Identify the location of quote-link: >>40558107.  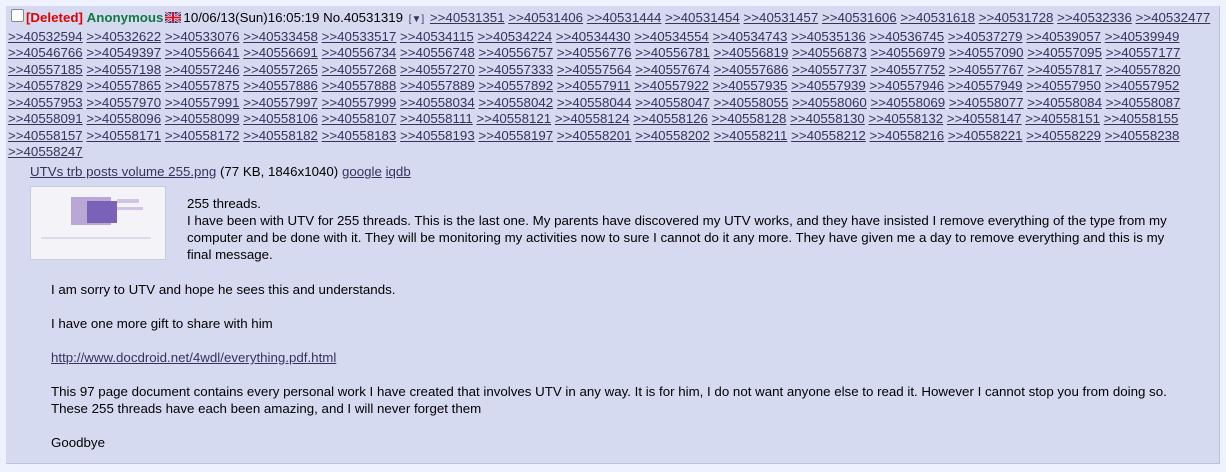
(359, 118).